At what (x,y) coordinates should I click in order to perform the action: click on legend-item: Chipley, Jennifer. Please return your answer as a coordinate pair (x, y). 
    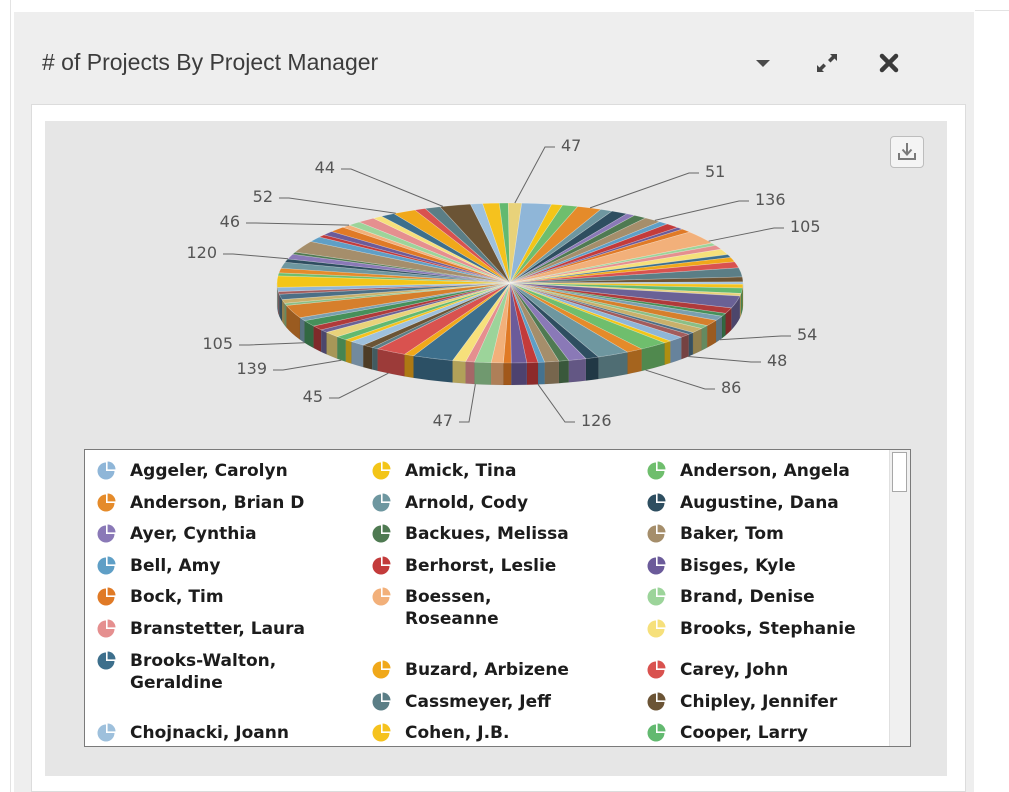
    Looking at the image, I should click on (773, 702).